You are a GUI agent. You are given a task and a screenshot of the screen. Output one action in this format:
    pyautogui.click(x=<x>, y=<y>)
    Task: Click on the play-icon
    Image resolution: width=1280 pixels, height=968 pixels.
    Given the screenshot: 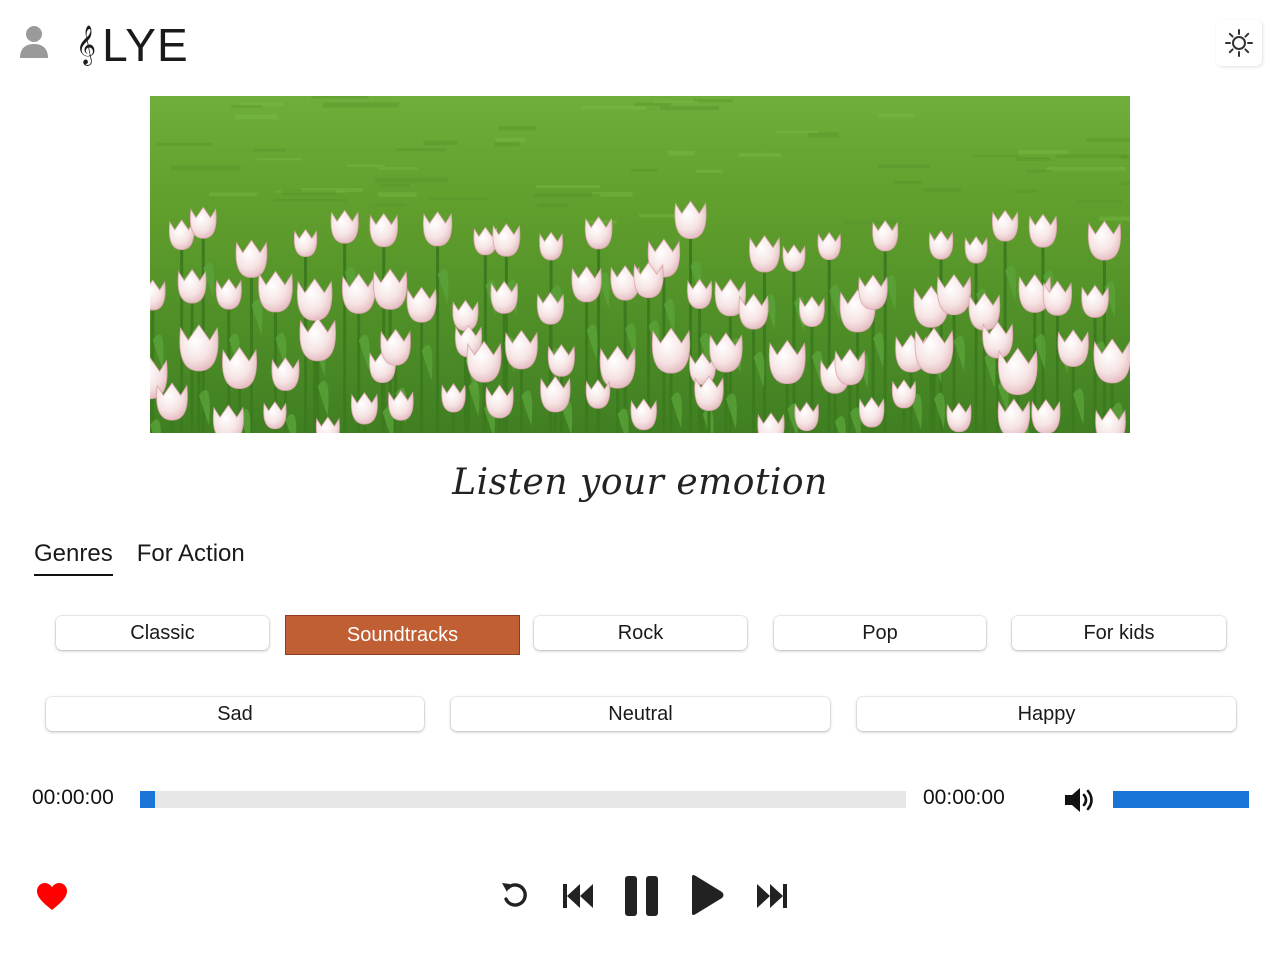 What is the action you would take?
    pyautogui.click(x=707, y=895)
    